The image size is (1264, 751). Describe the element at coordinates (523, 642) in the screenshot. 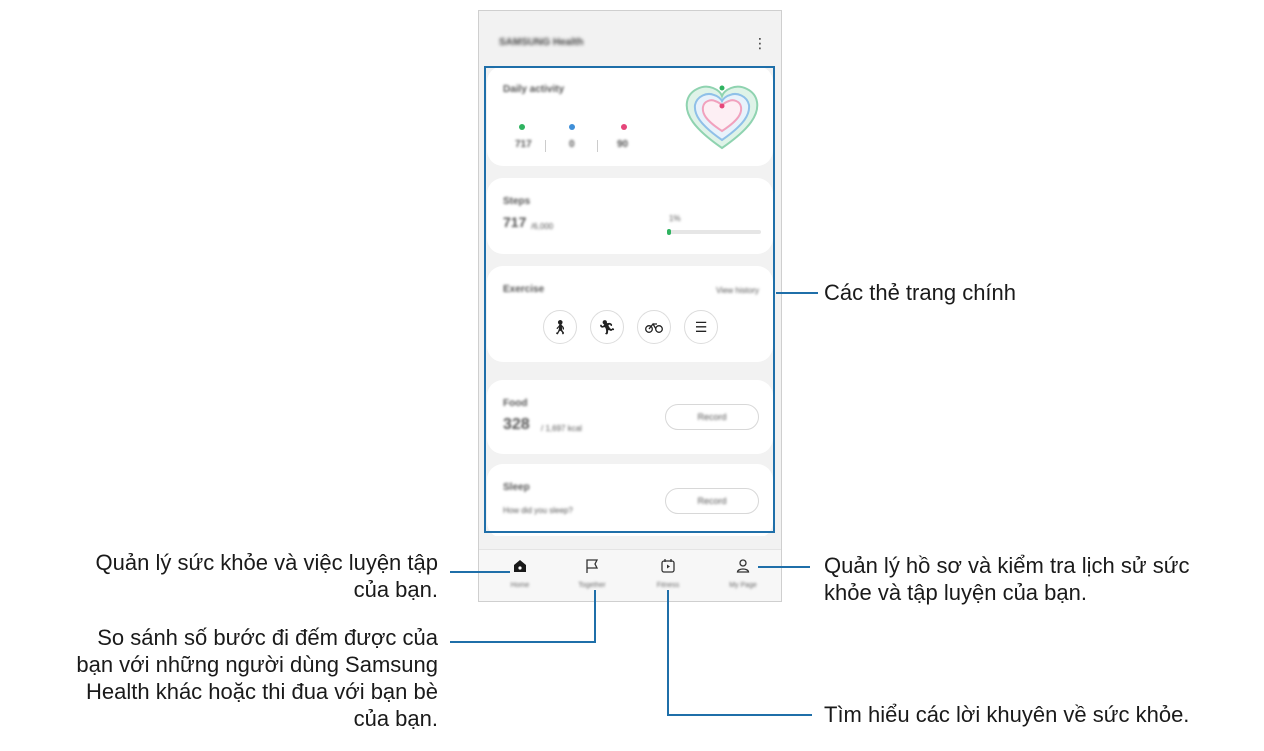

I see `callout-line-together-h` at that location.